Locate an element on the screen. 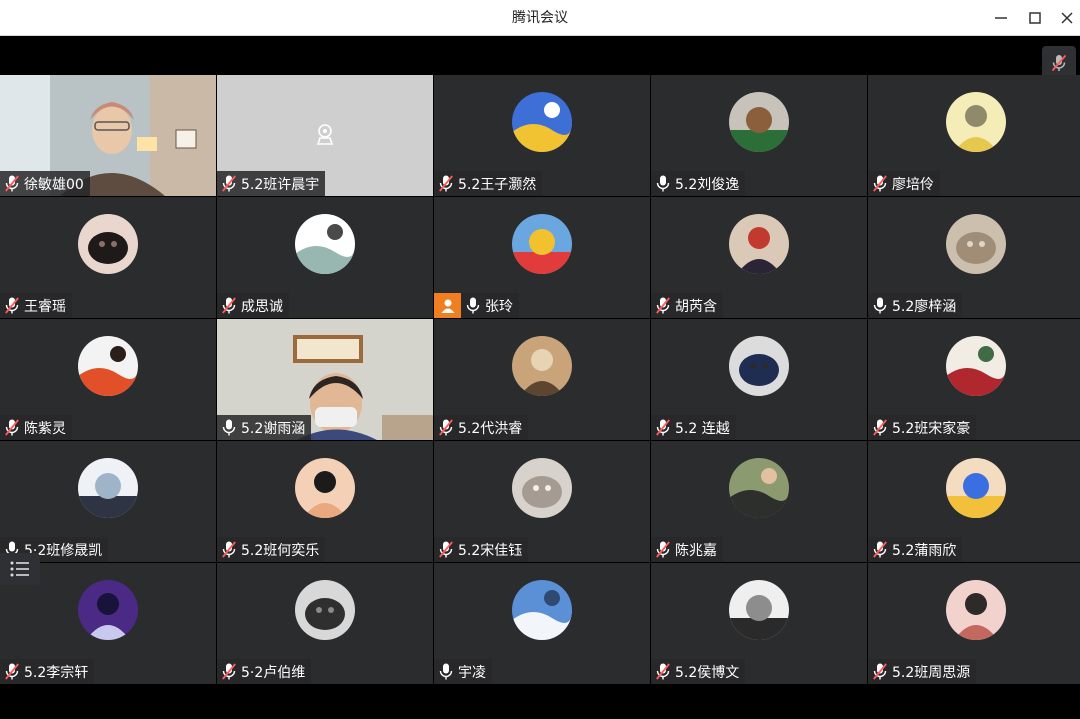 This screenshot has height=719, width=1080. participant-tile: 陈紫灵 is located at coordinates (108, 379).